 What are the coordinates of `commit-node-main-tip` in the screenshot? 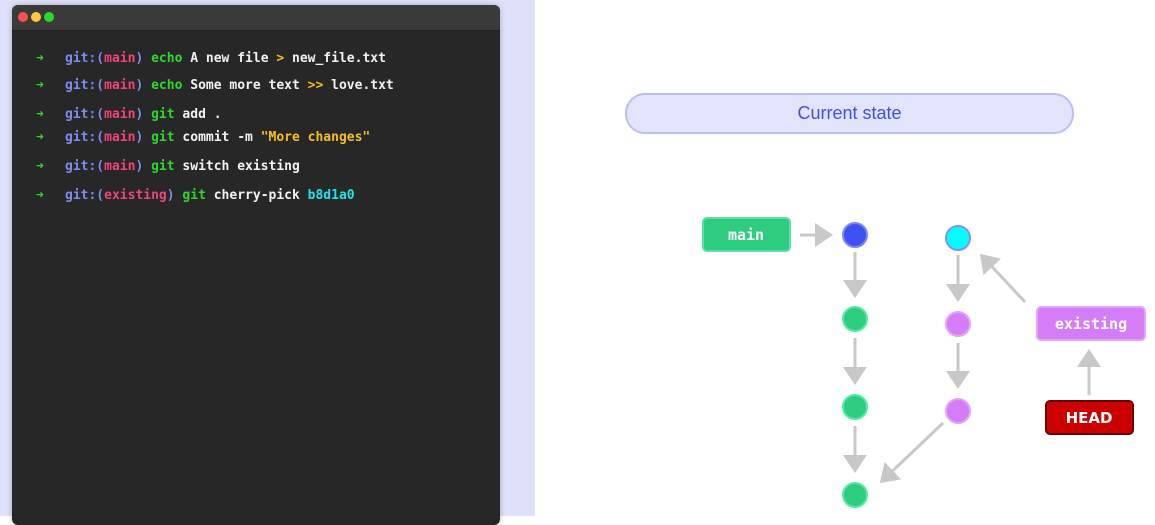 It's located at (855, 235).